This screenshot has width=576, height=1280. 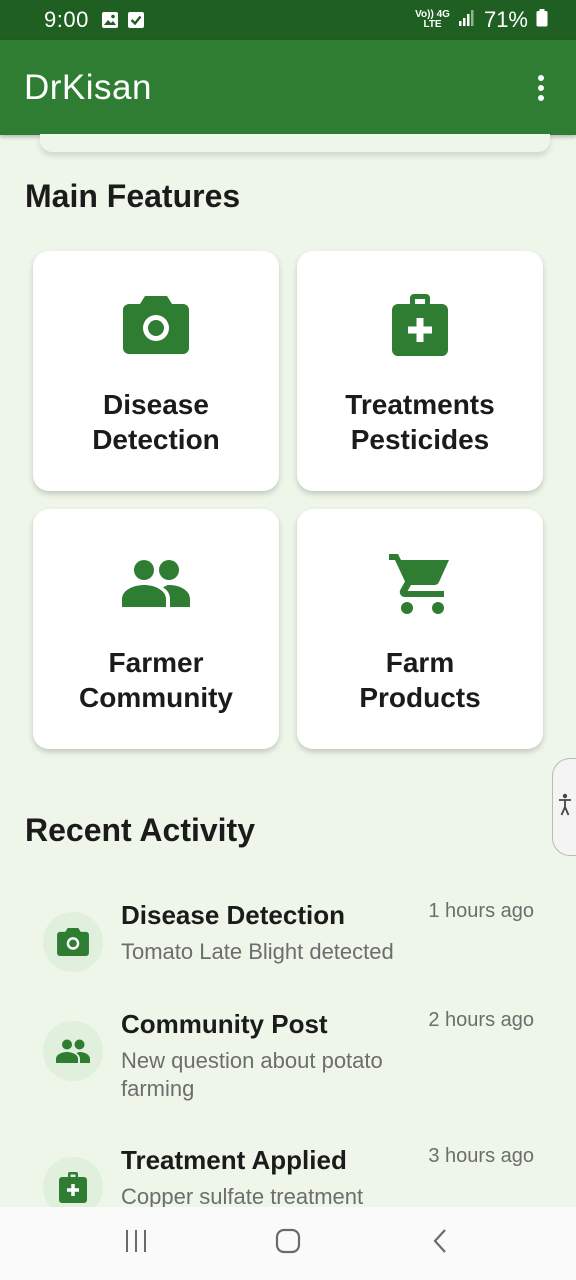 I want to click on activity-description: Tomato Late Blight detected, so click(x=257, y=951).